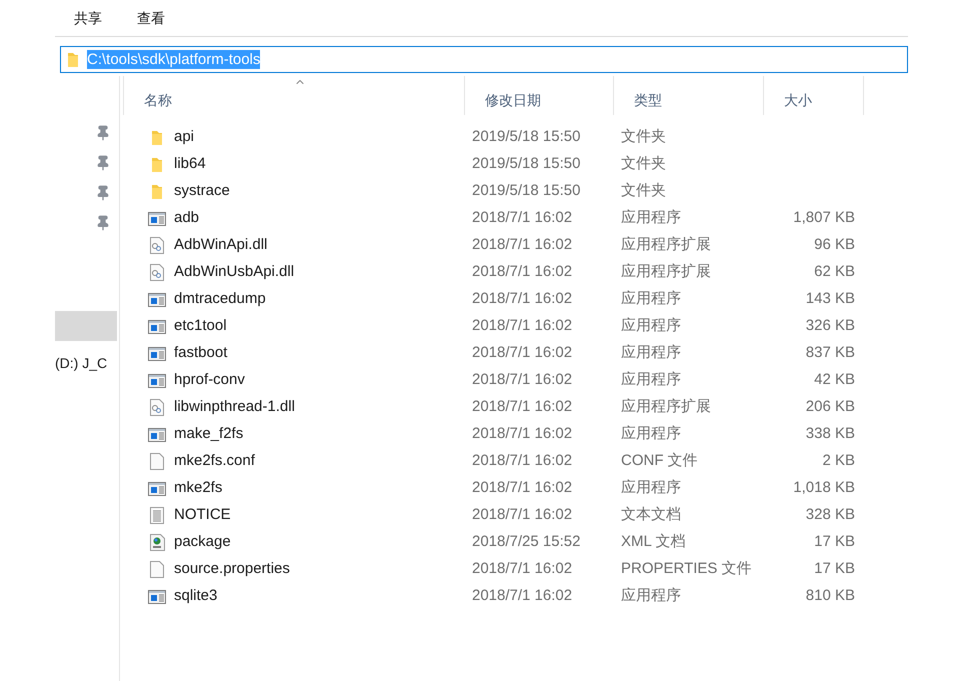 The image size is (964, 681). Describe the element at coordinates (202, 542) in the screenshot. I see `file-name: package` at that location.